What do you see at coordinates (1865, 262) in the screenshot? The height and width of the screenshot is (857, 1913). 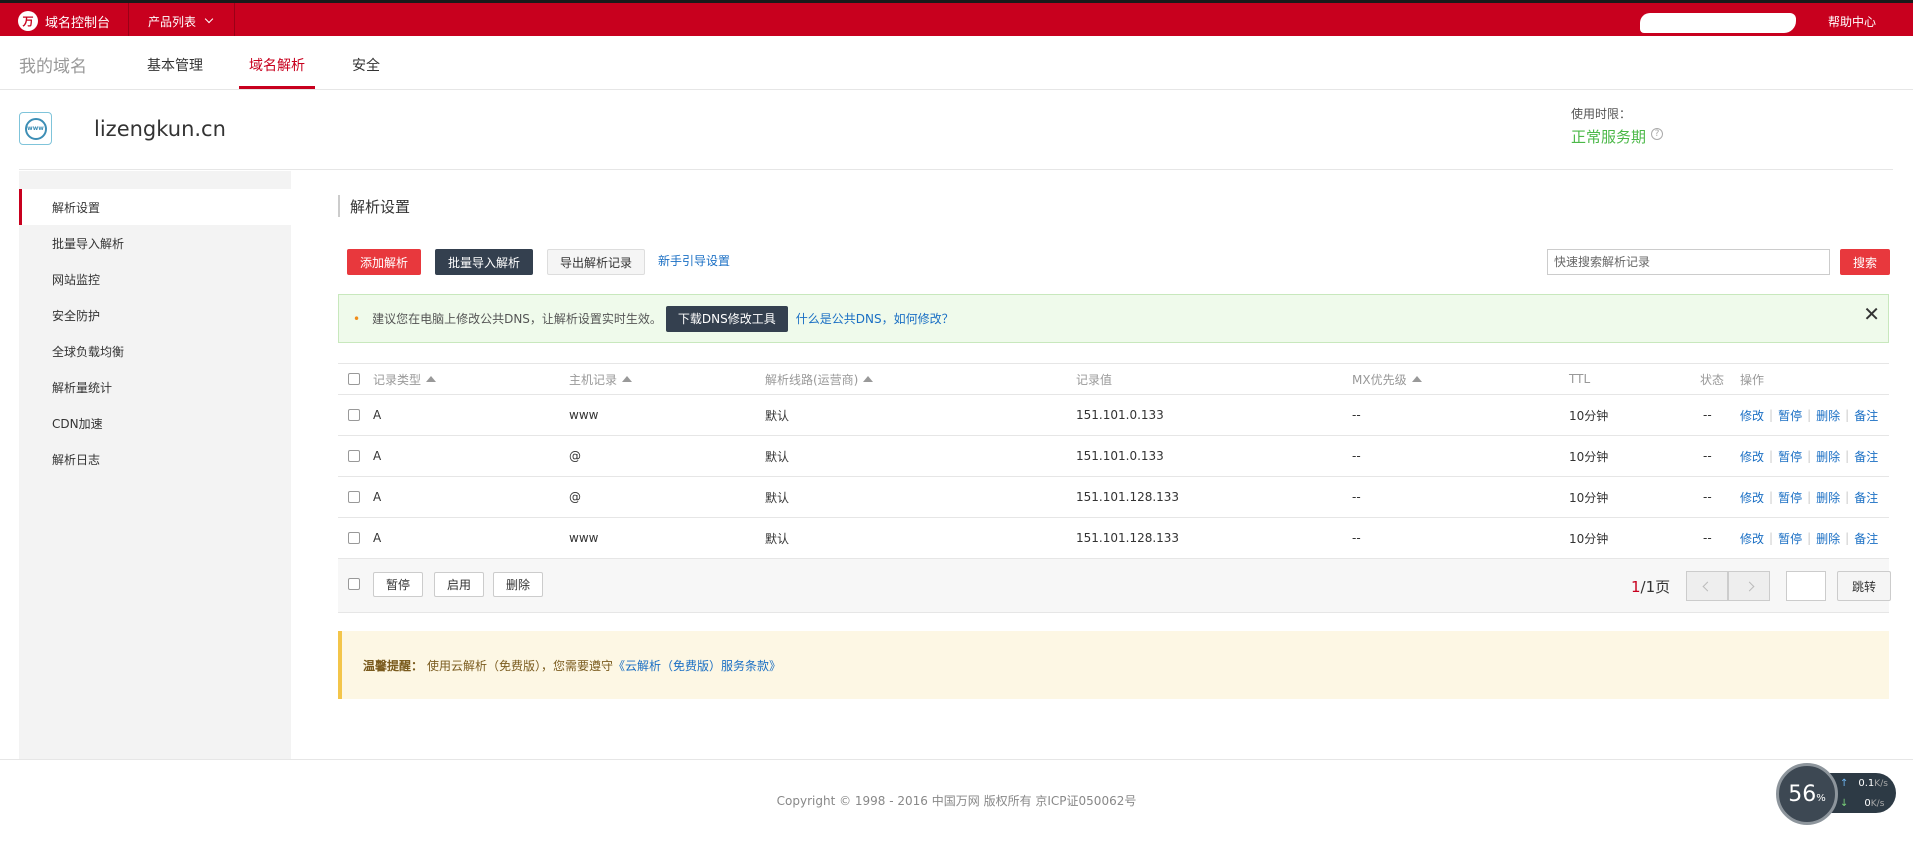 I see `search-button: 搜索` at bounding box center [1865, 262].